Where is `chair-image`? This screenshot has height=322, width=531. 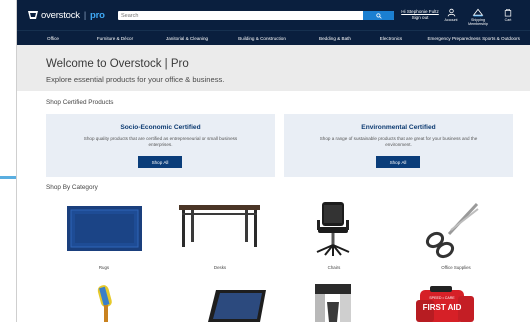 chair-image is located at coordinates (333, 229).